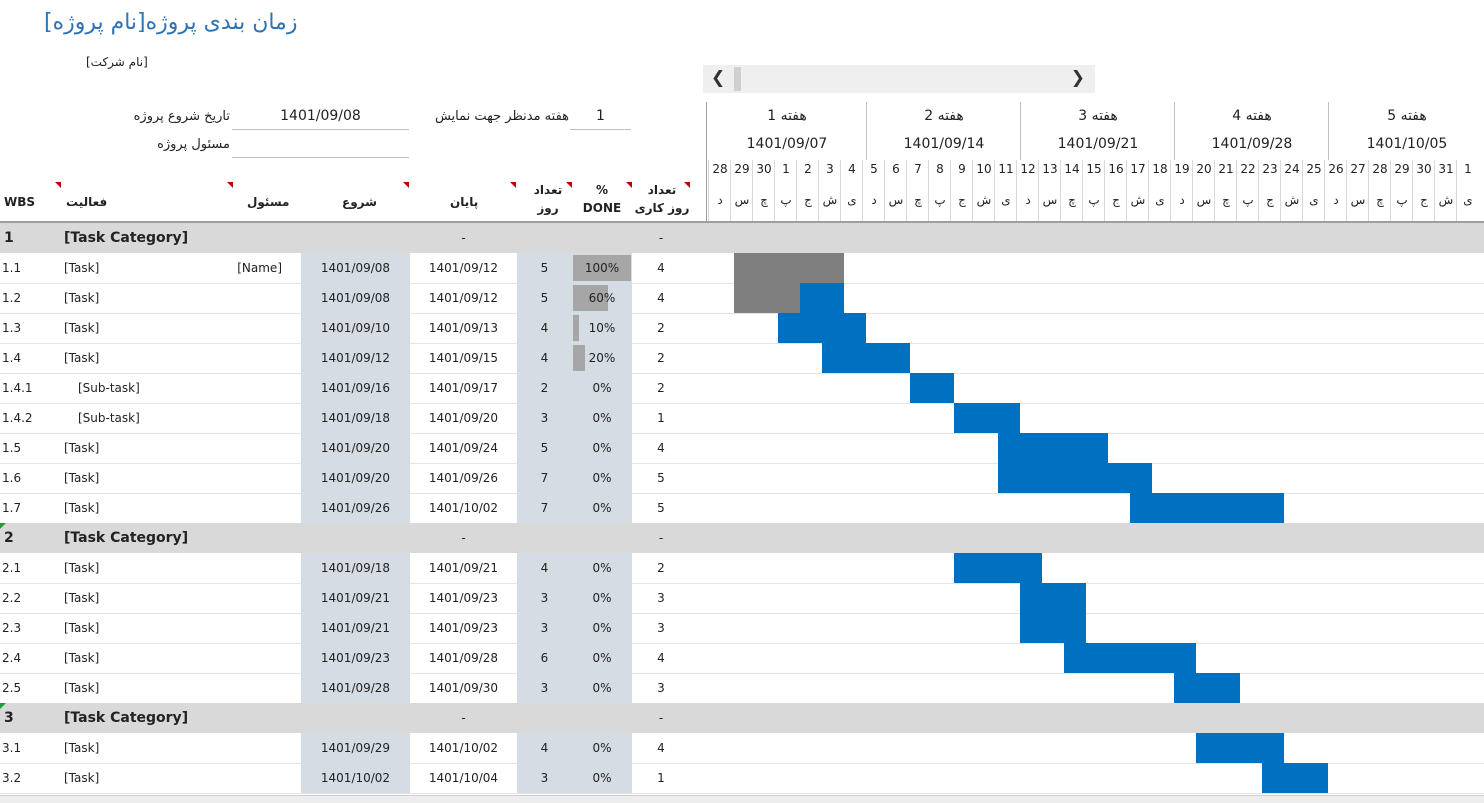  I want to click on done-cell: 100%, so click(602, 268).